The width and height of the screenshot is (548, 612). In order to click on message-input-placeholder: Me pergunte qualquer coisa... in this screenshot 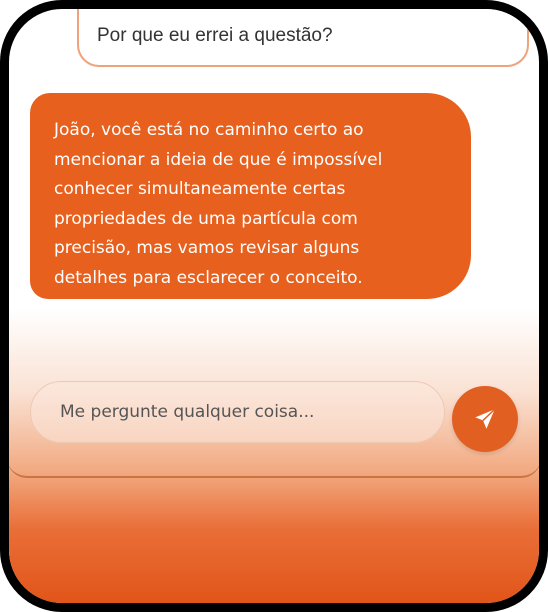, I will do `click(187, 412)`.